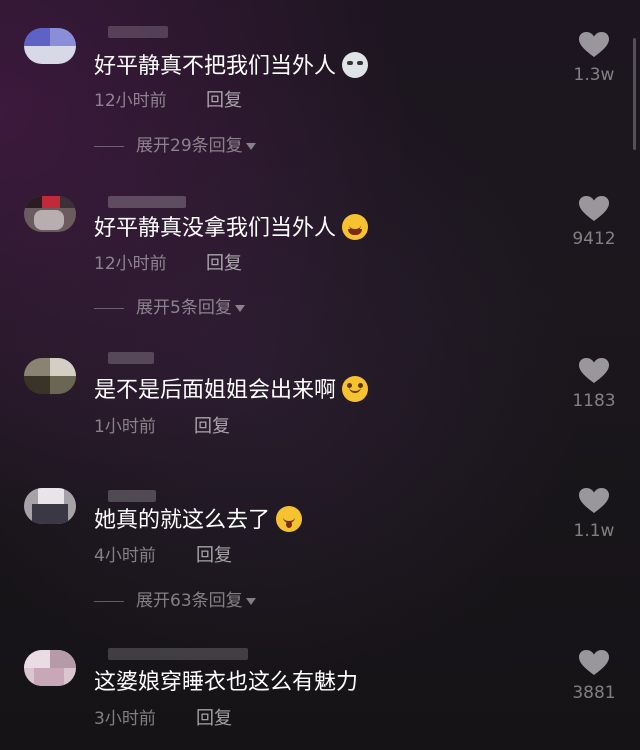 Image resolution: width=640 pixels, height=750 pixels. What do you see at coordinates (125, 427) in the screenshot?
I see `comment-time: 1小时前` at bounding box center [125, 427].